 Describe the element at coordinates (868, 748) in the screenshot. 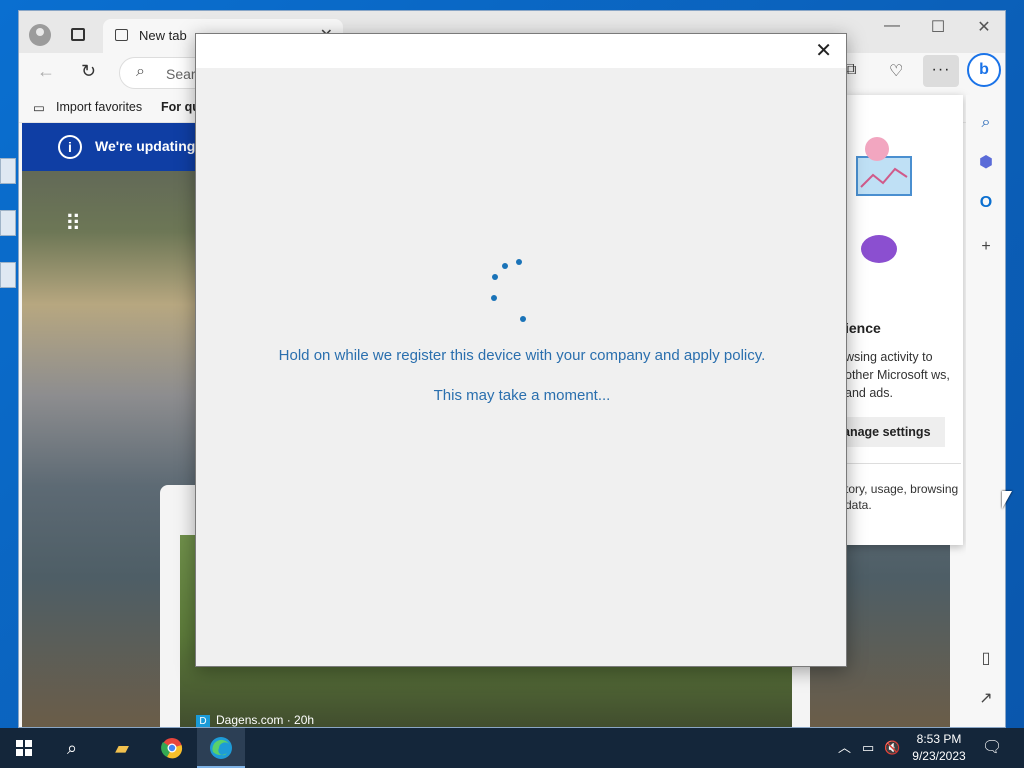

I see `network-icon: ▭` at that location.